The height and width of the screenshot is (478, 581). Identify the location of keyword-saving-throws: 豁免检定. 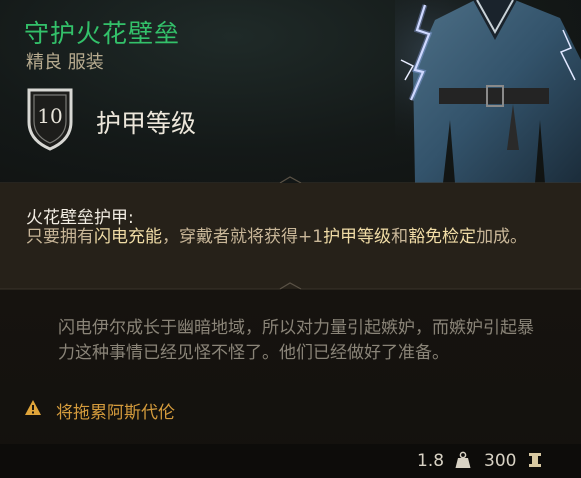
(442, 237).